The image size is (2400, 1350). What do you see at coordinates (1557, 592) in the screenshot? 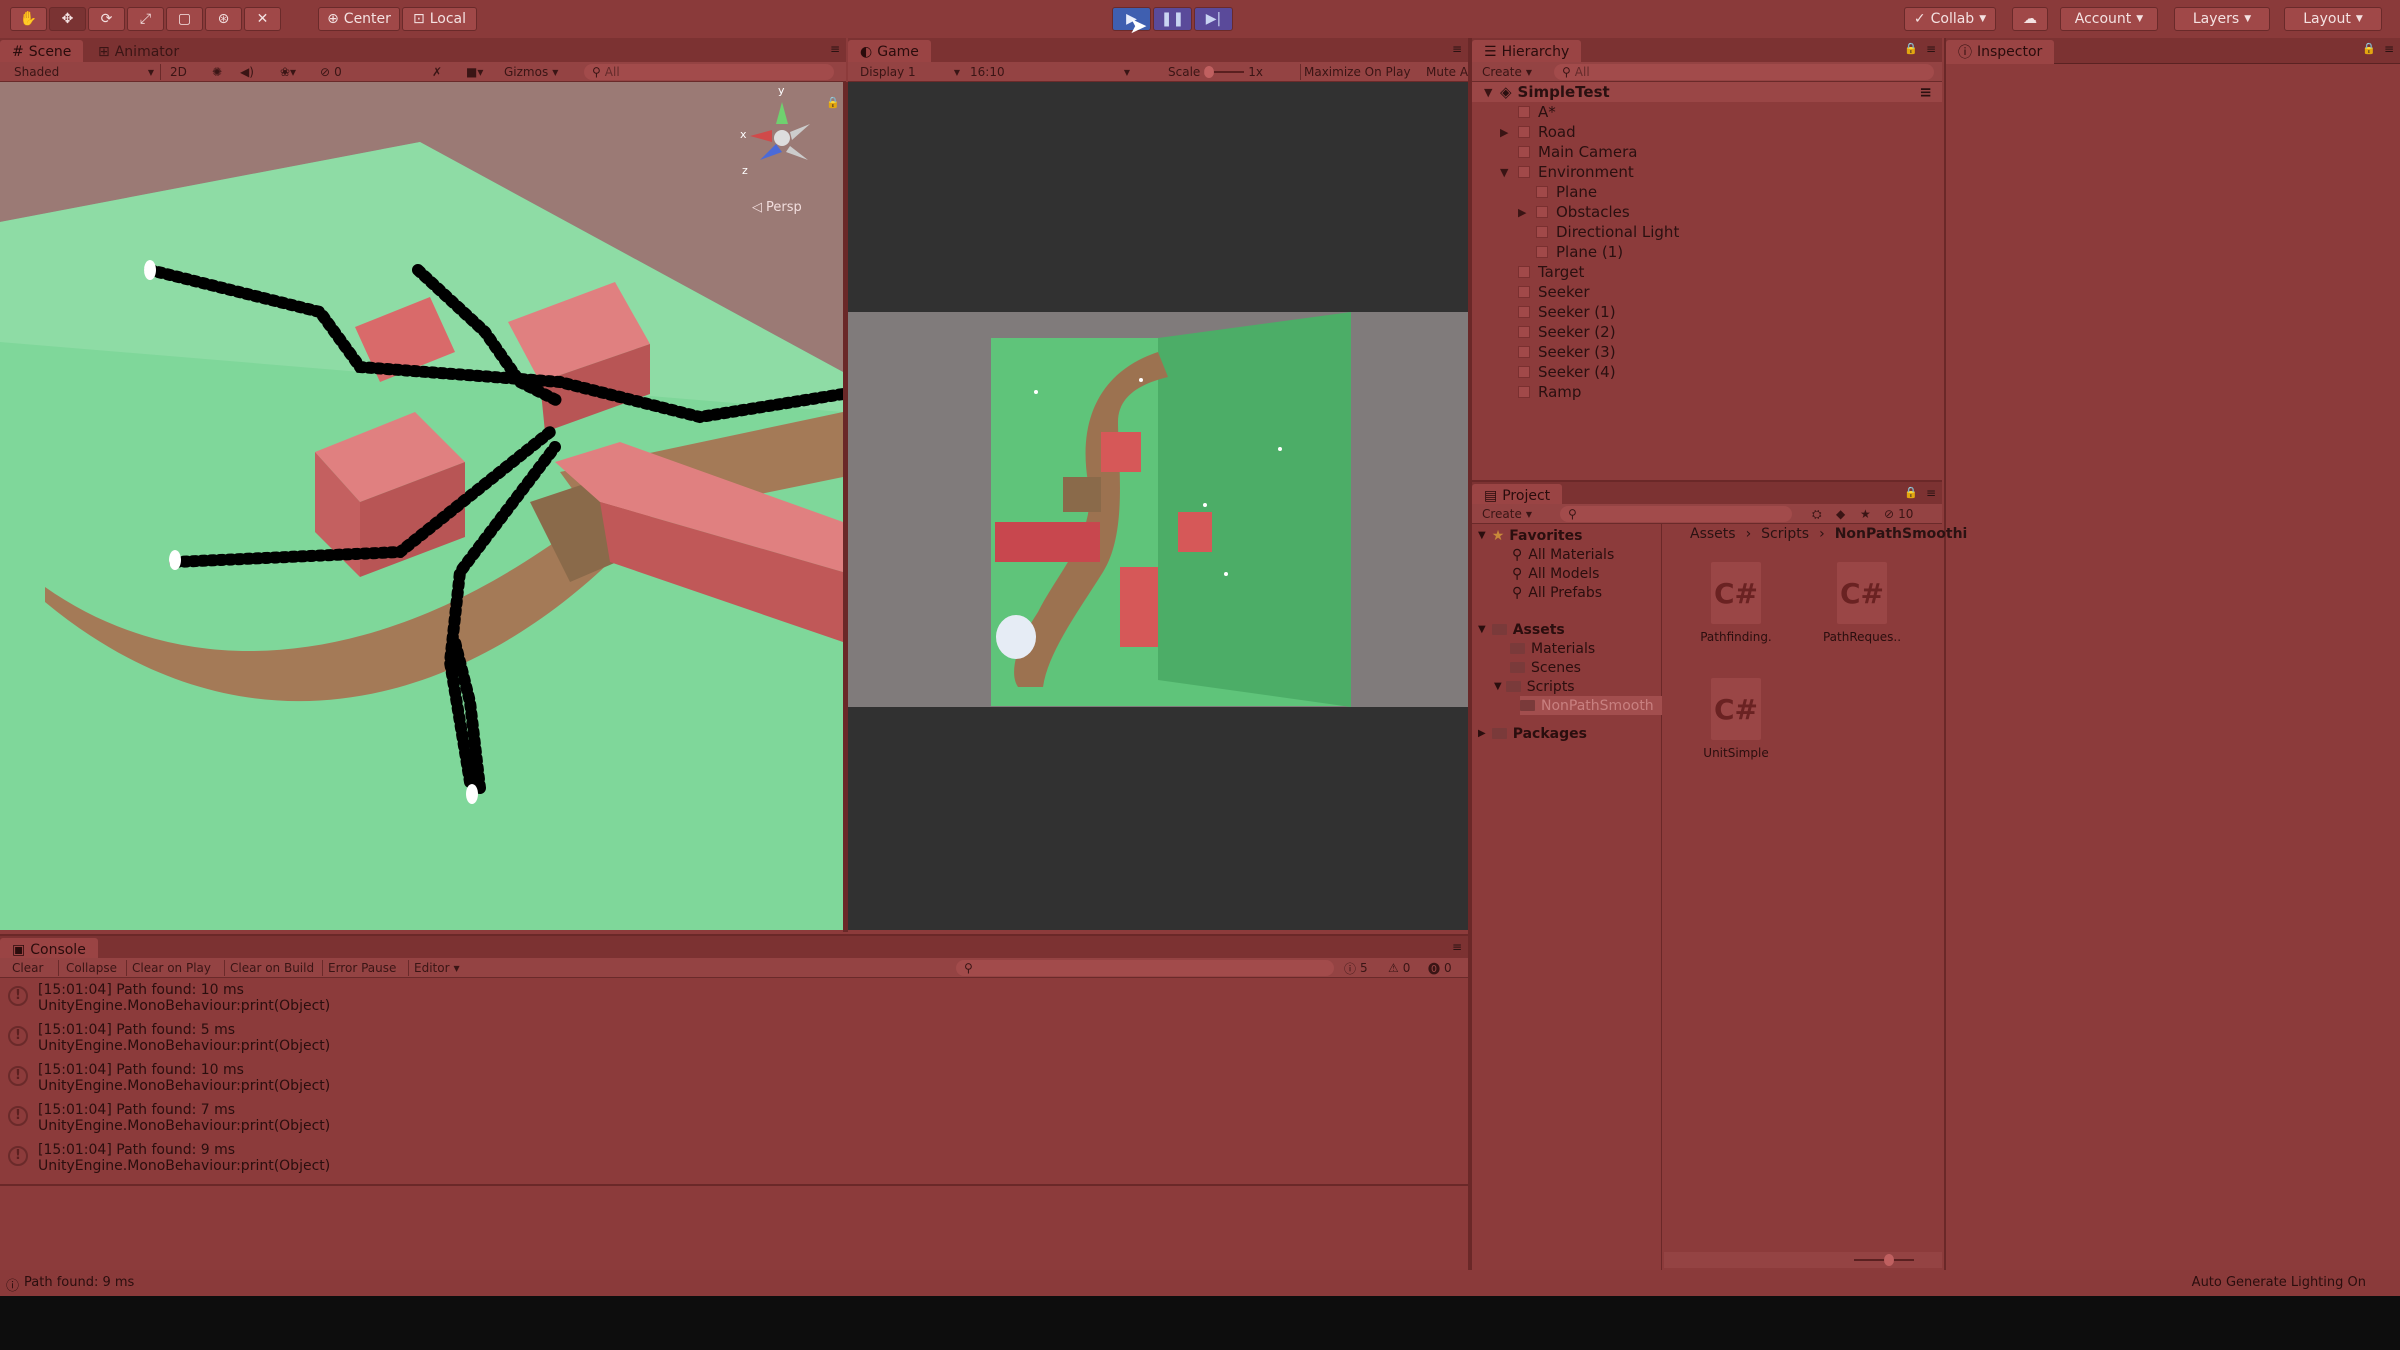
I see `favorite-item: ⚲ All Prefabs` at bounding box center [1557, 592].